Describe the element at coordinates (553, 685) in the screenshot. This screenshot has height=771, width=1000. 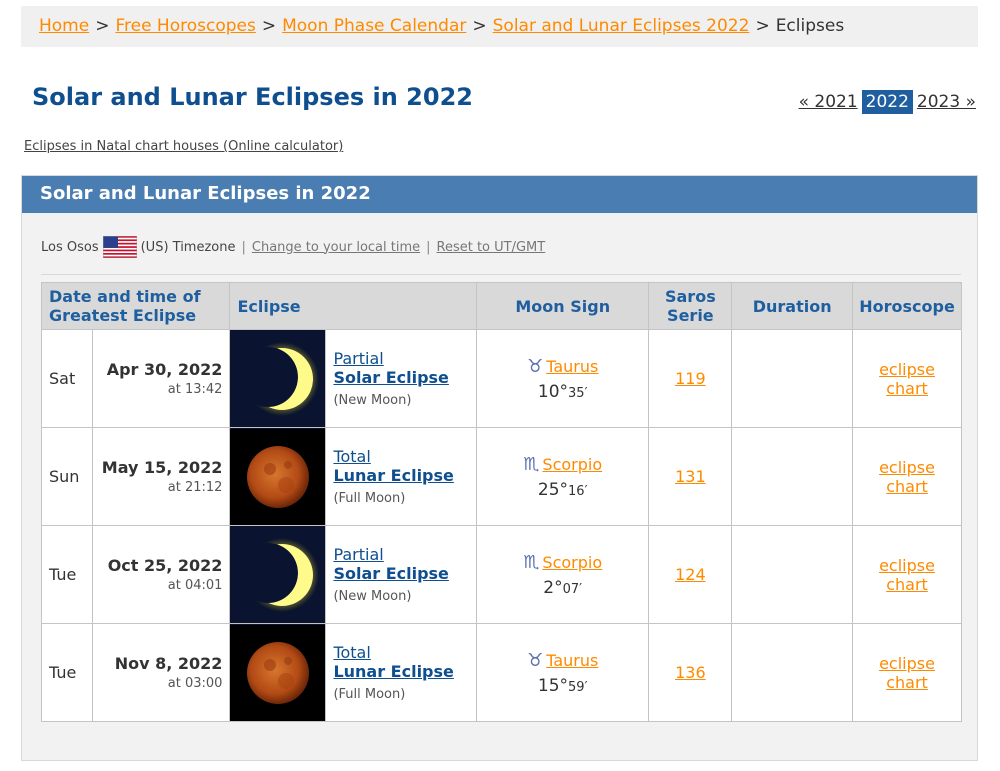
I see `degree-value: 15°` at that location.